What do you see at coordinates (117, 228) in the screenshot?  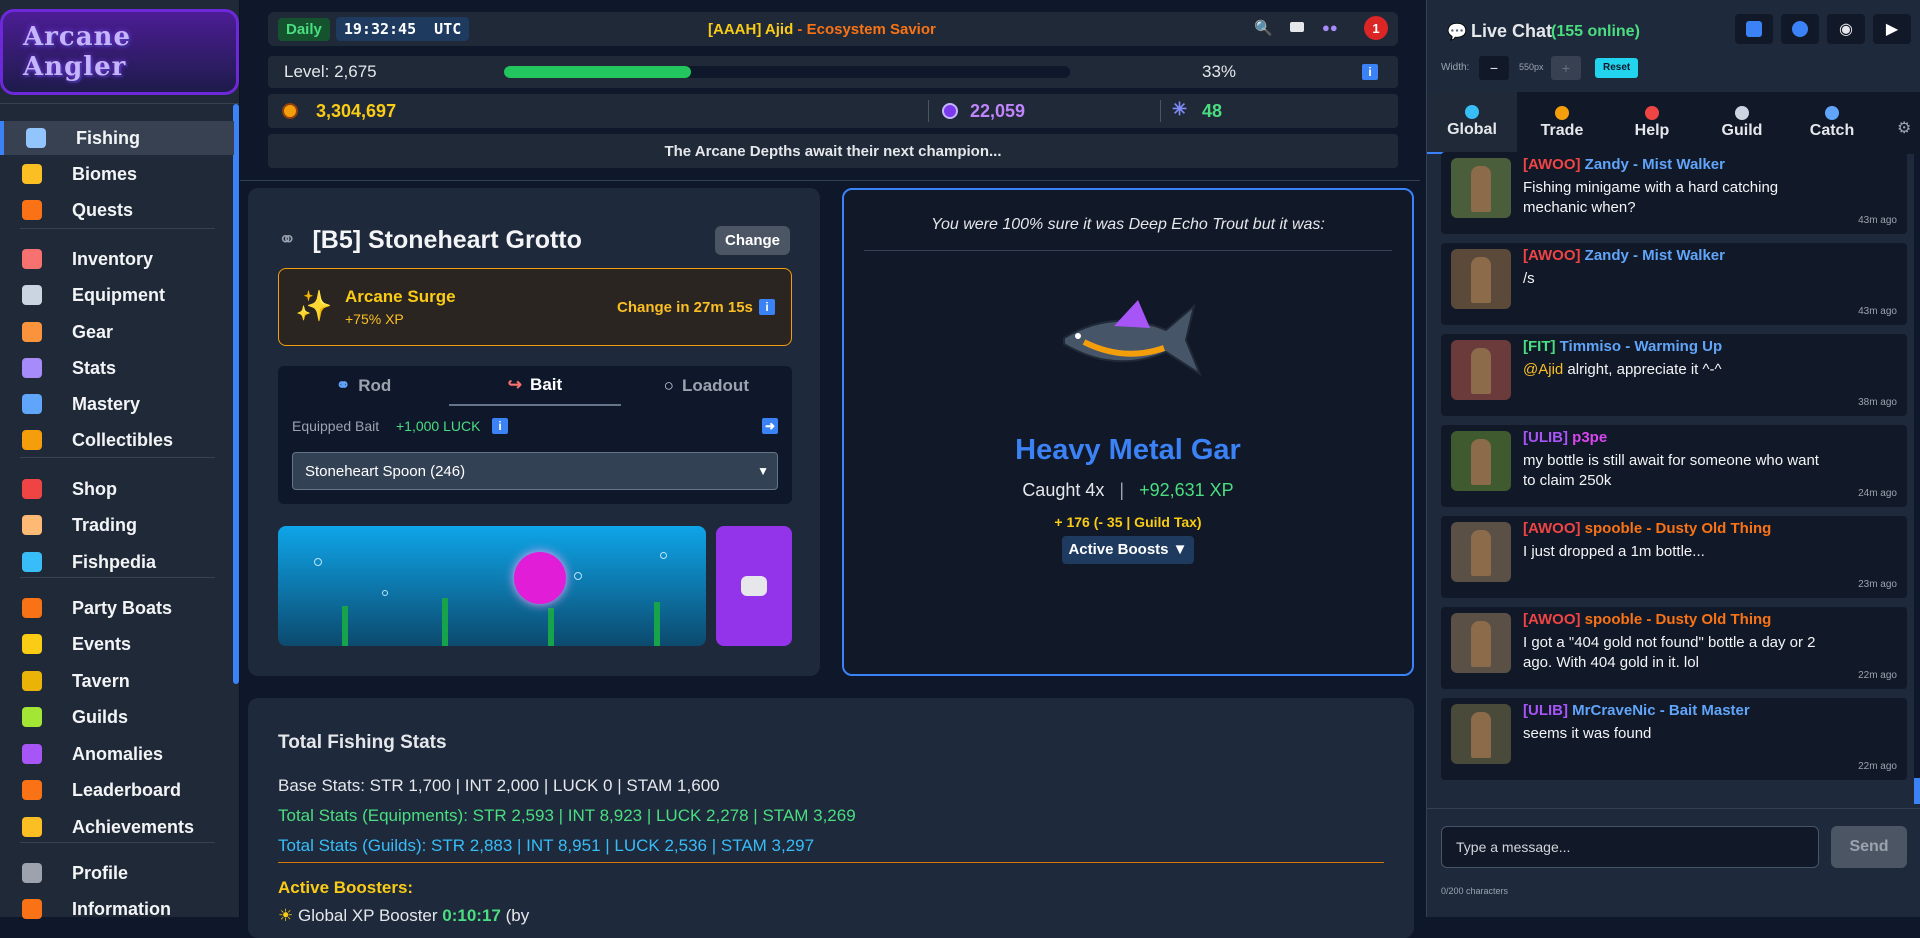 I see `sidebar-divider` at bounding box center [117, 228].